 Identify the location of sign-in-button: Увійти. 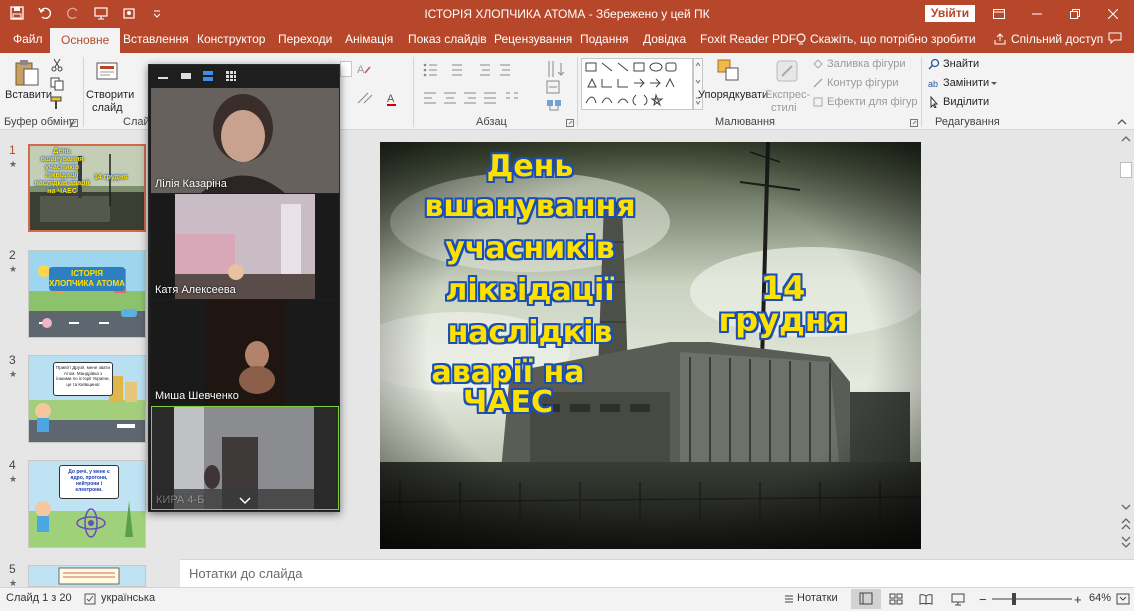
(950, 13).